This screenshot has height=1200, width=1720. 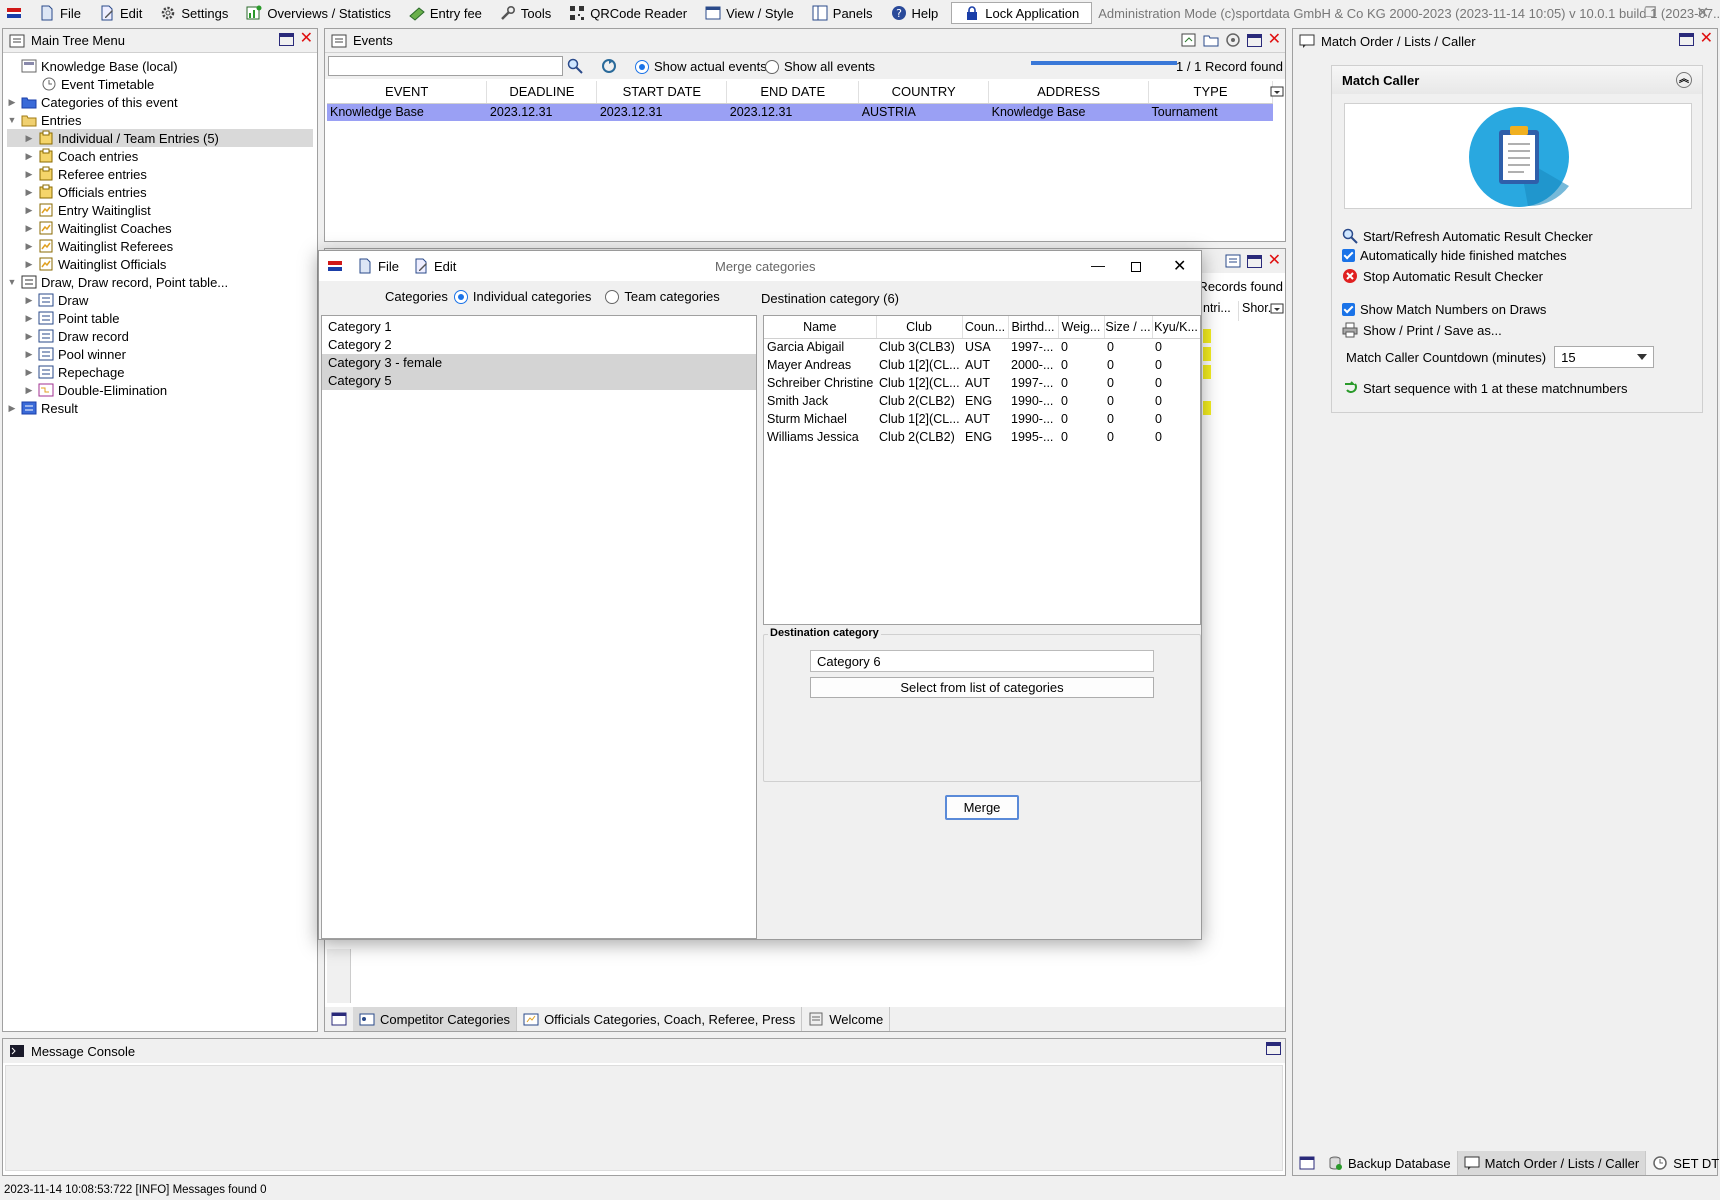 What do you see at coordinates (982, 347) in the screenshot?
I see `table-row: Garcia Abigail Club 3(CLB3) USA 1997-... 0 0 0` at bounding box center [982, 347].